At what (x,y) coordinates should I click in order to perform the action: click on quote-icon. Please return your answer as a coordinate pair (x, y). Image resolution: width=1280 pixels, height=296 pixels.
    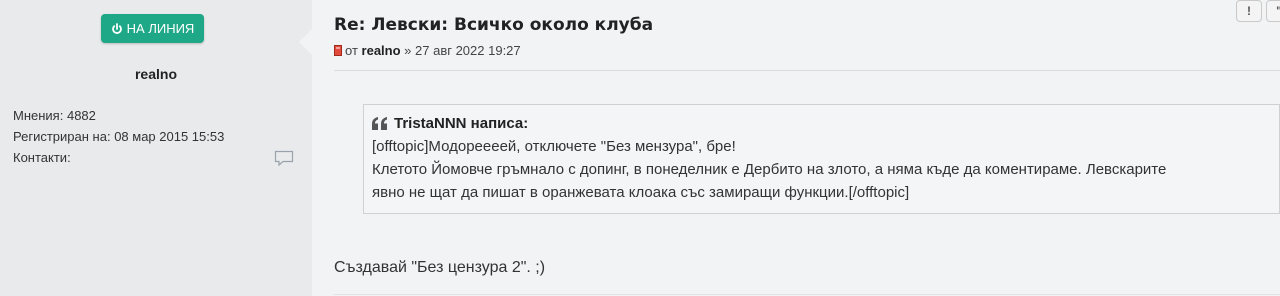
    Looking at the image, I should click on (379, 123).